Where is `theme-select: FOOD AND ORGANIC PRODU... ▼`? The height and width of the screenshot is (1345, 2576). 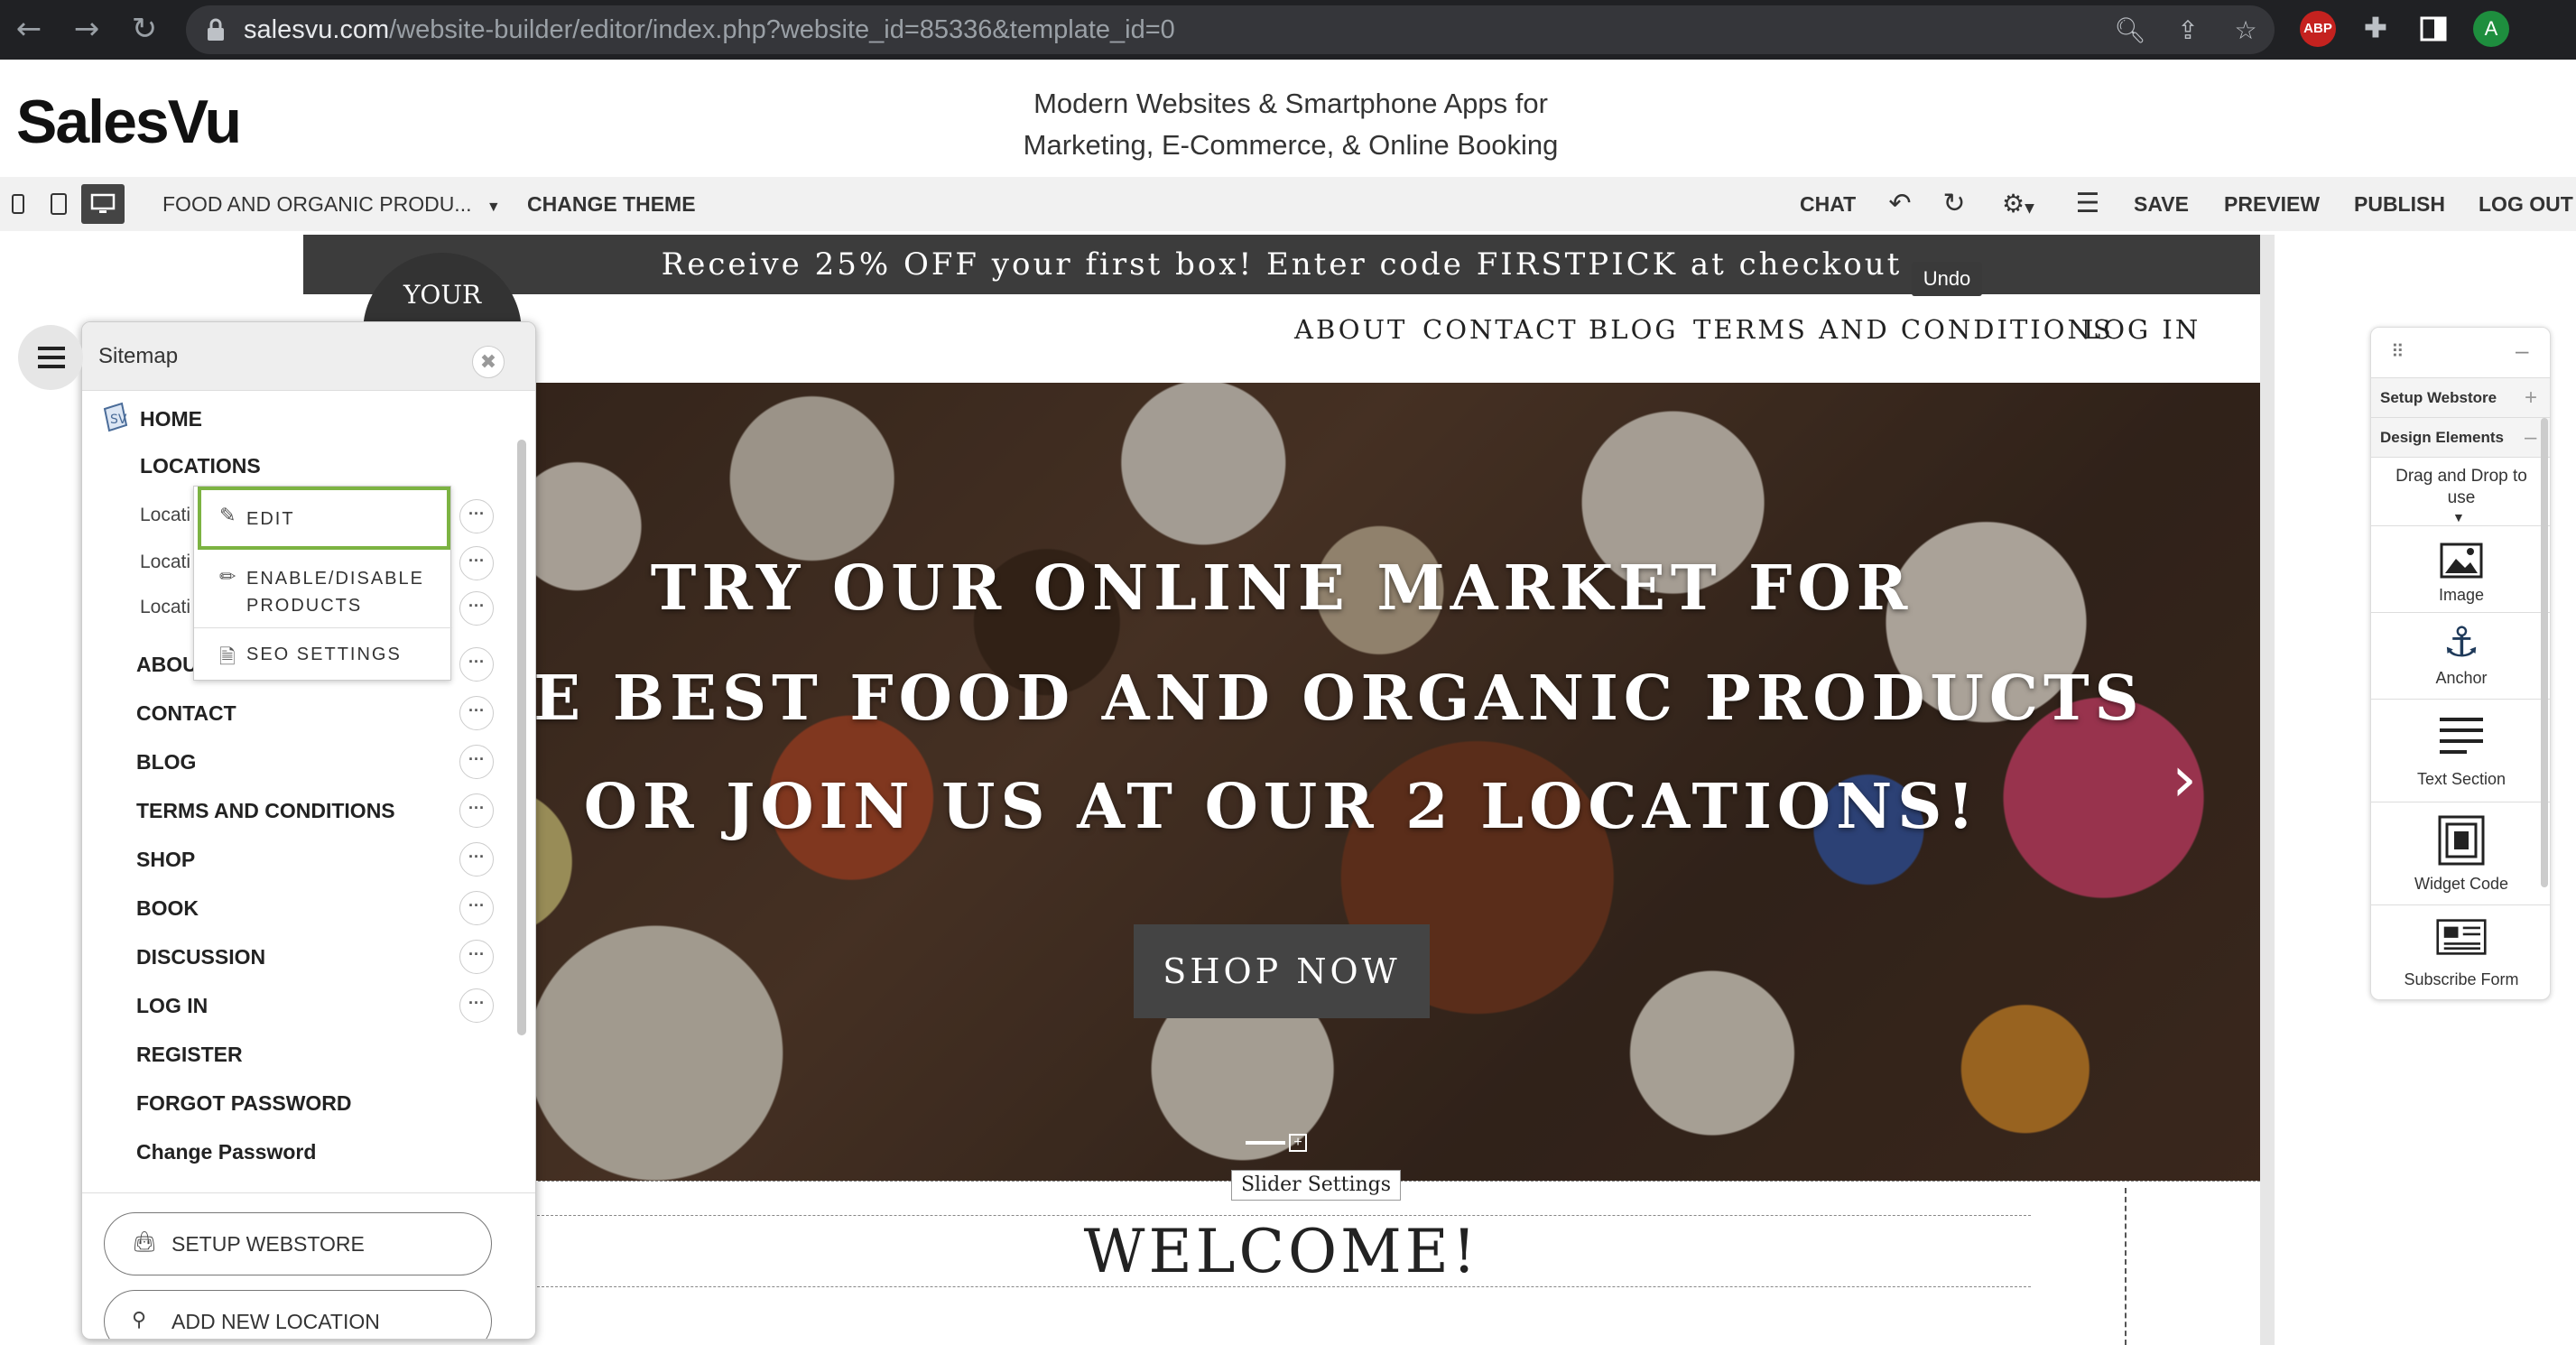 theme-select: FOOD AND ORGANIC PRODU... ▼ is located at coordinates (331, 206).